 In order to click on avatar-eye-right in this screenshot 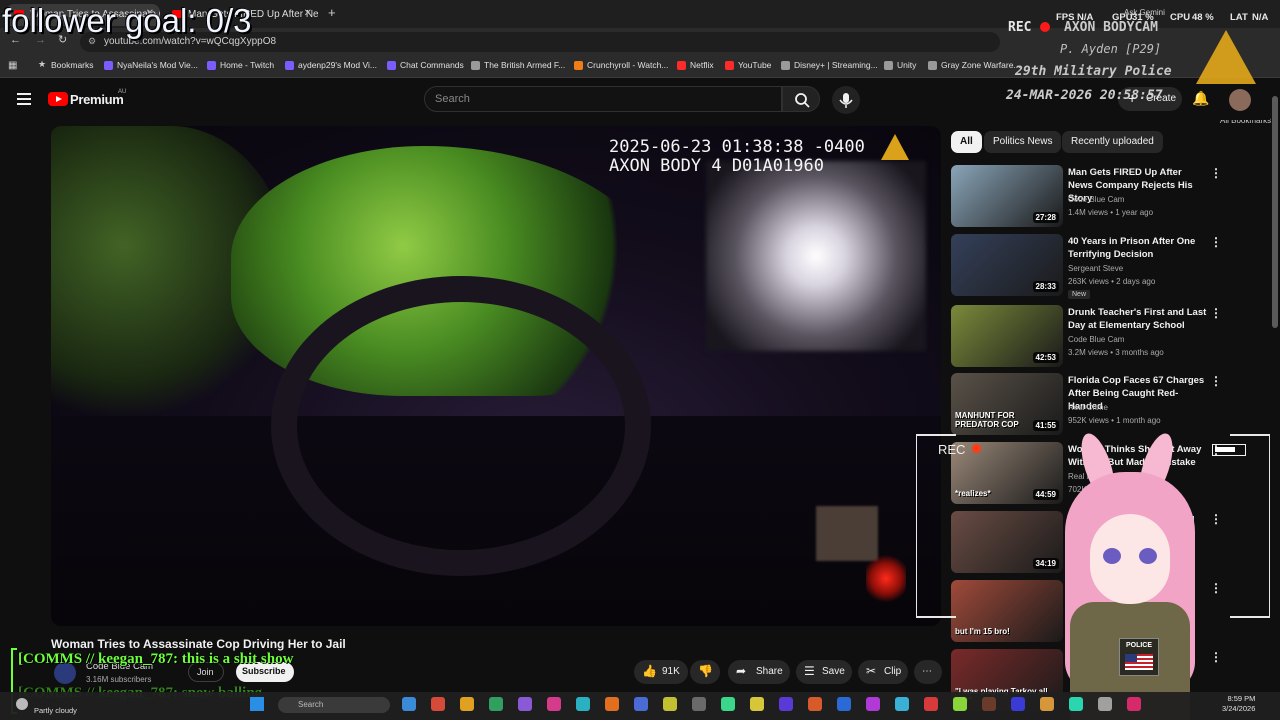, I will do `click(1148, 556)`.